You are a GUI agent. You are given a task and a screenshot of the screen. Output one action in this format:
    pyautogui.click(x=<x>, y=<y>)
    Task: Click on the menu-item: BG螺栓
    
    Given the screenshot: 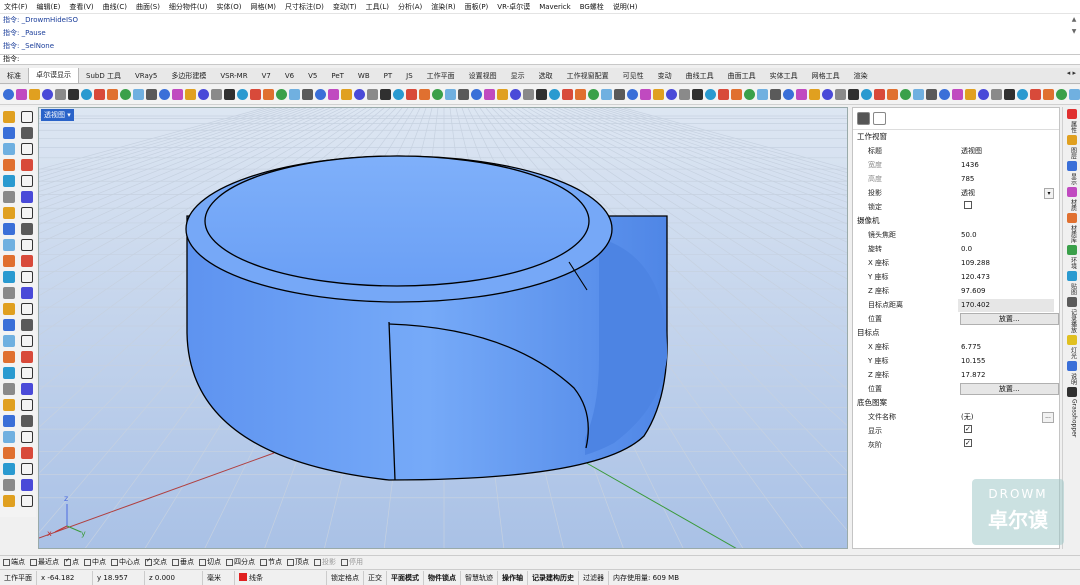 What is the action you would take?
    pyautogui.click(x=592, y=7)
    